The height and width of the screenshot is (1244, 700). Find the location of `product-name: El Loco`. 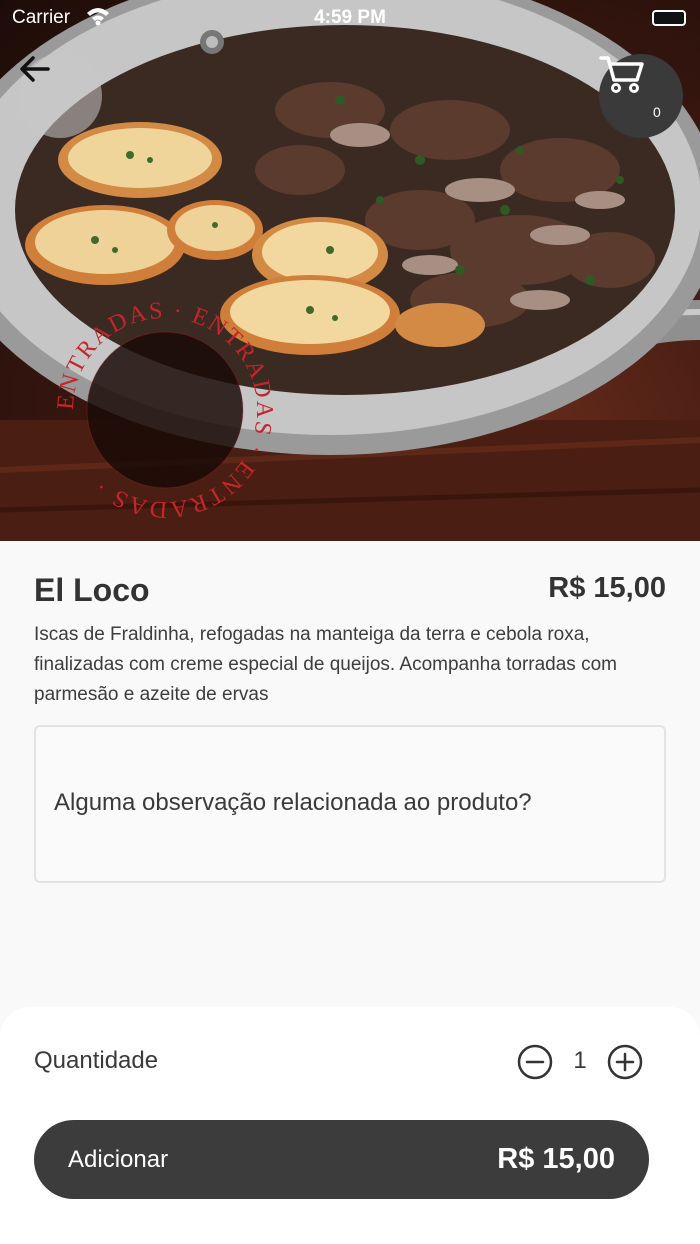

product-name: El Loco is located at coordinates (92, 590).